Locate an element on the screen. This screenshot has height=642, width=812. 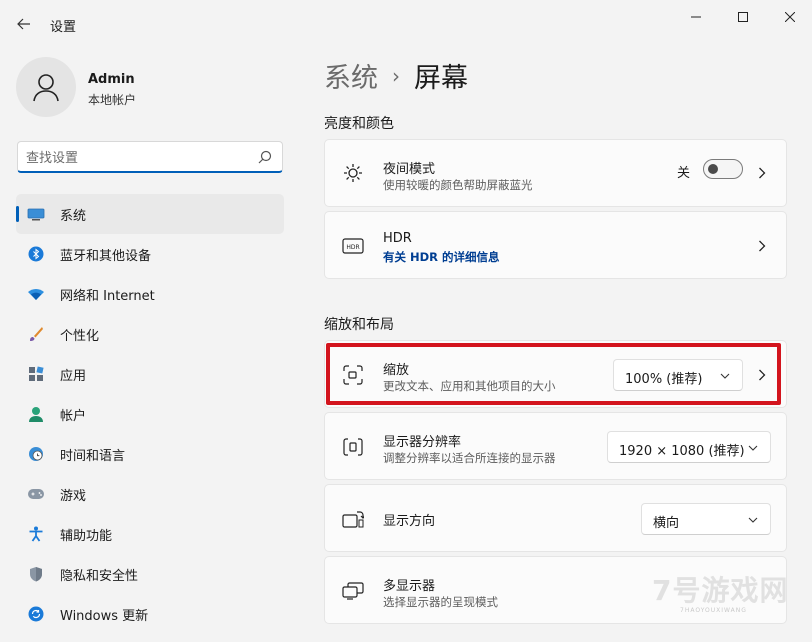
night-light-title: 夜间模式 is located at coordinates (409, 169).